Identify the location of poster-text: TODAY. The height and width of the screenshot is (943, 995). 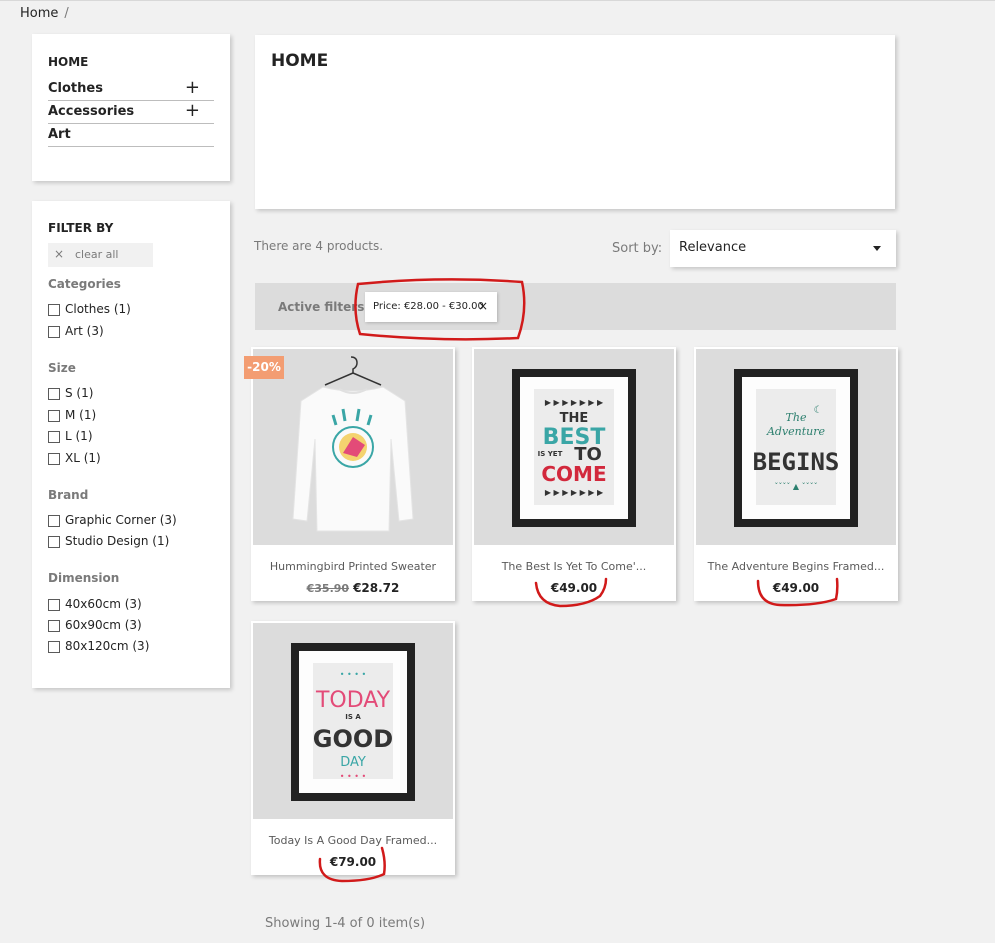
(353, 700).